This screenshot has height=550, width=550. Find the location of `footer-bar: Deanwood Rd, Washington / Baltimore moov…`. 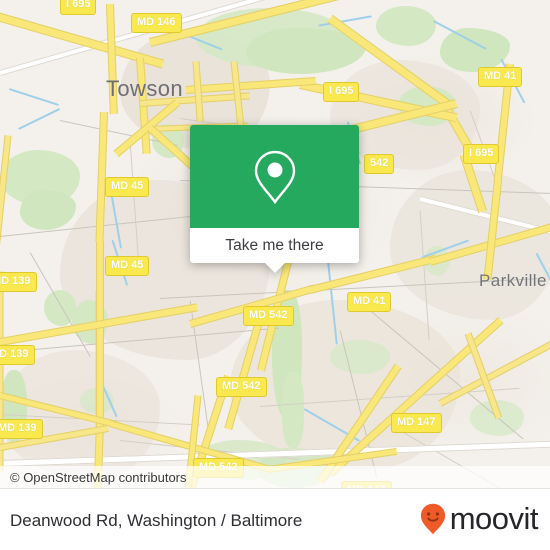

footer-bar: Deanwood Rd, Washington / Baltimore moov… is located at coordinates (275, 519).